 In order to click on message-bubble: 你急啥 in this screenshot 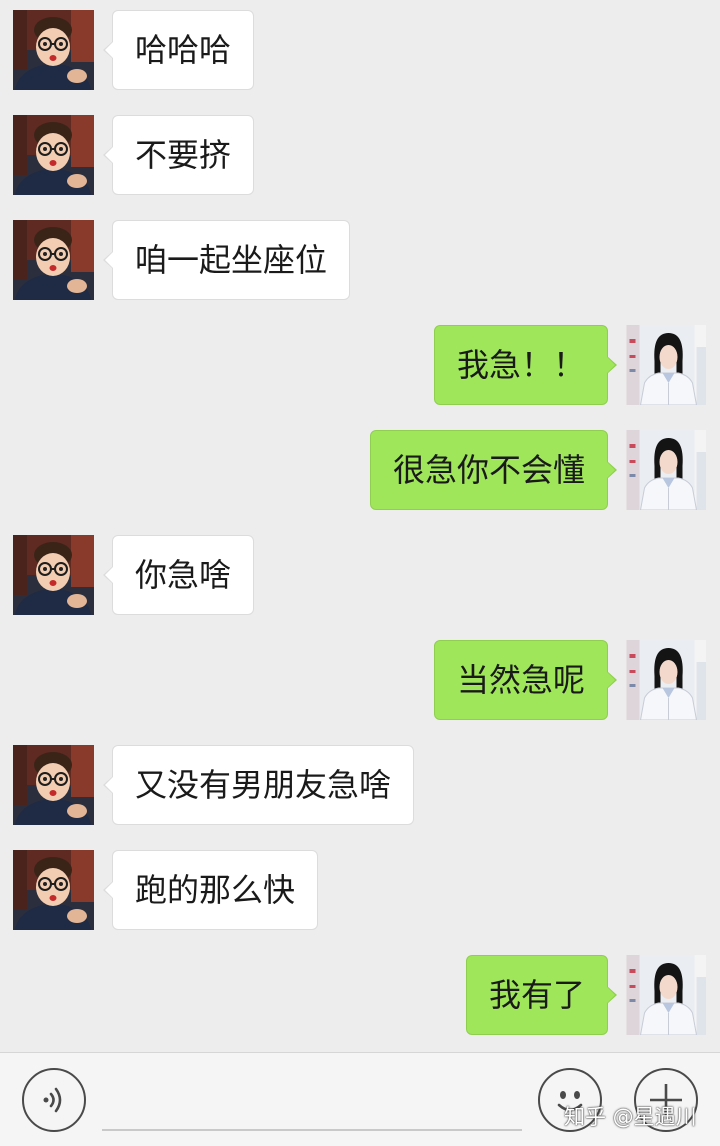, I will do `click(178, 575)`.